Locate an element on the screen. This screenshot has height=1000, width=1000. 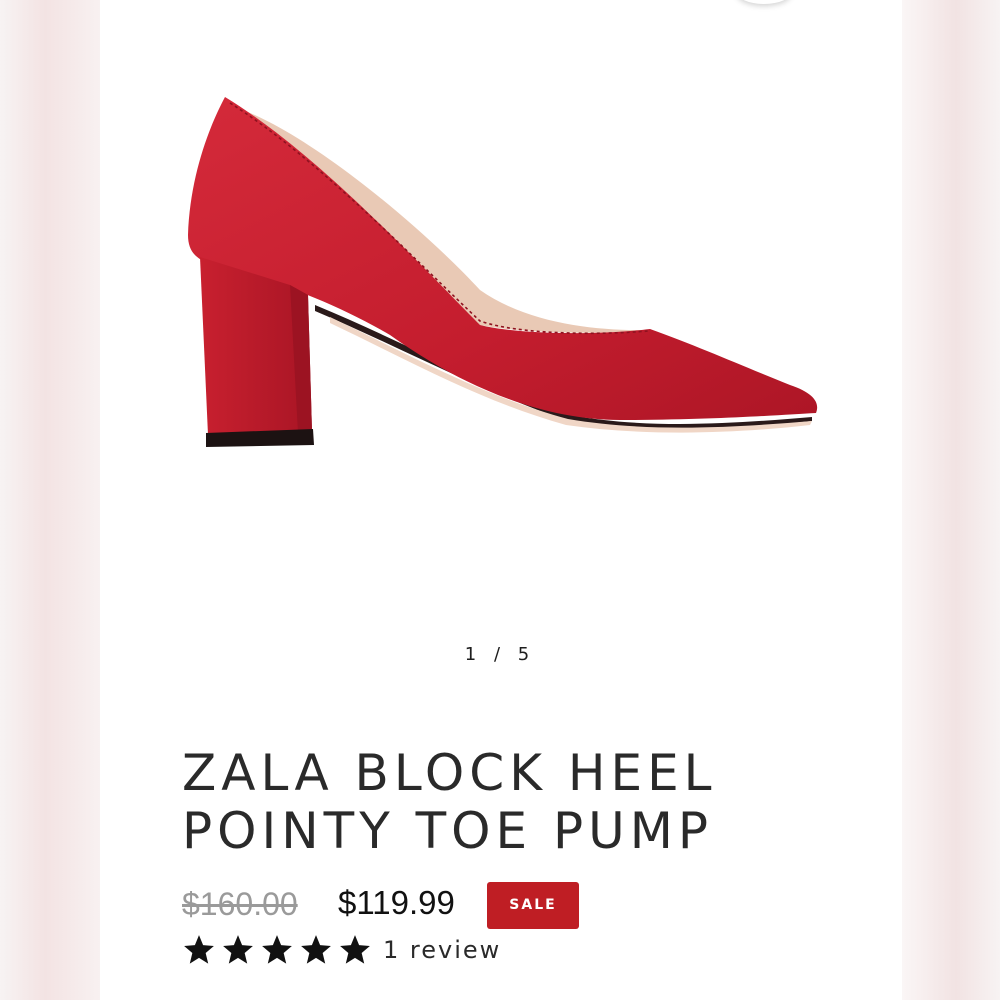
gallery-pager: 1 / 5 is located at coordinates (500, 654).